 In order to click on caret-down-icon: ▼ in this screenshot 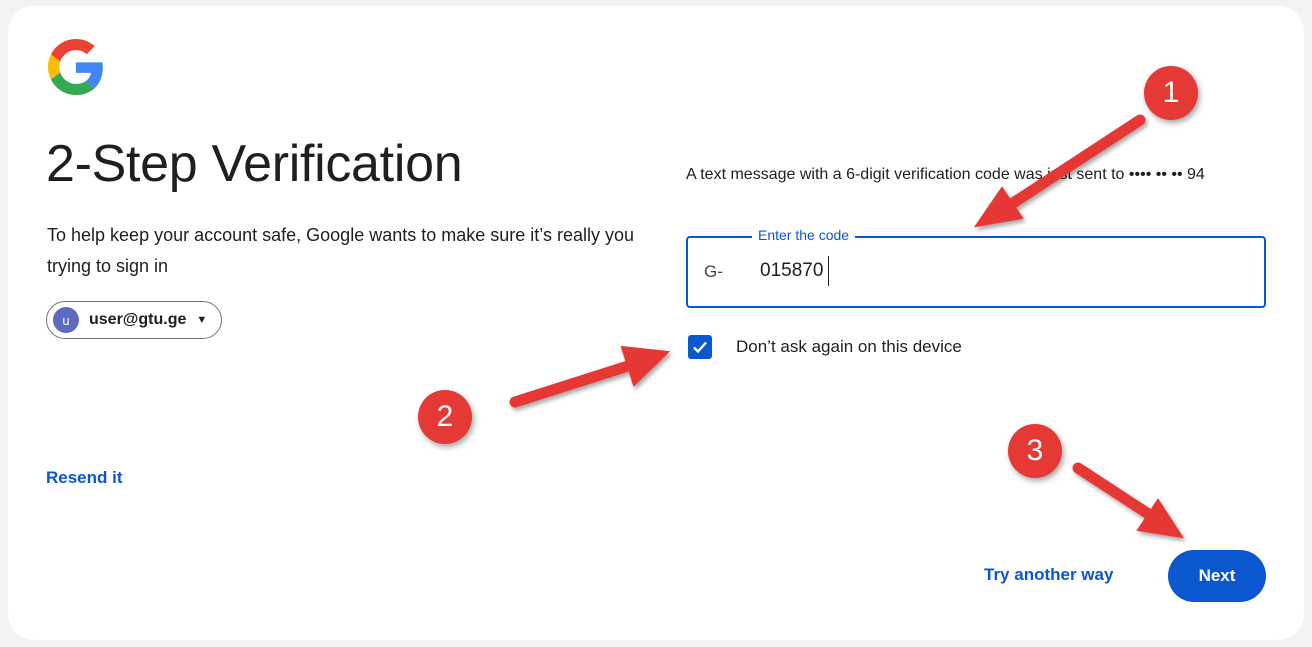, I will do `click(202, 320)`.